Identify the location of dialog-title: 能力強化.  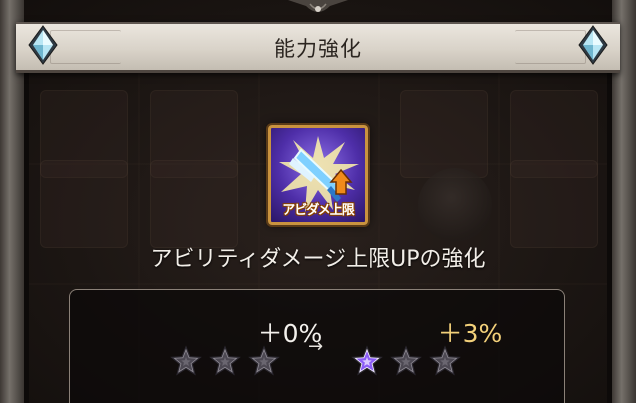
(318, 49).